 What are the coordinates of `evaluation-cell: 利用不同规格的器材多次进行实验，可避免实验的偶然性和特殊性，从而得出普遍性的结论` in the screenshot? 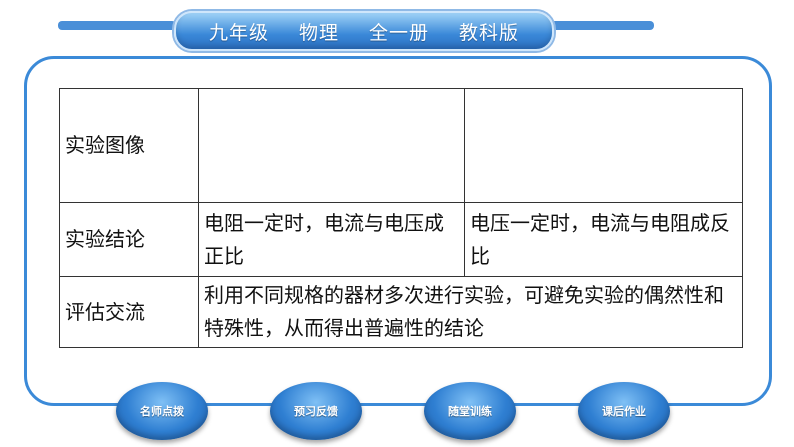 It's located at (470, 312).